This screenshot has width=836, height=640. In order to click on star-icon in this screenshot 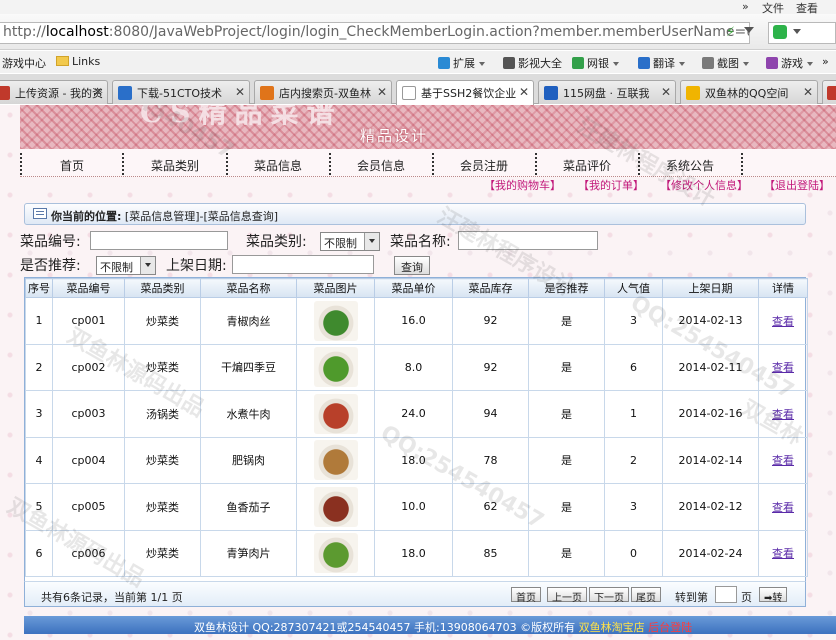, I will do `click(693, 93)`.